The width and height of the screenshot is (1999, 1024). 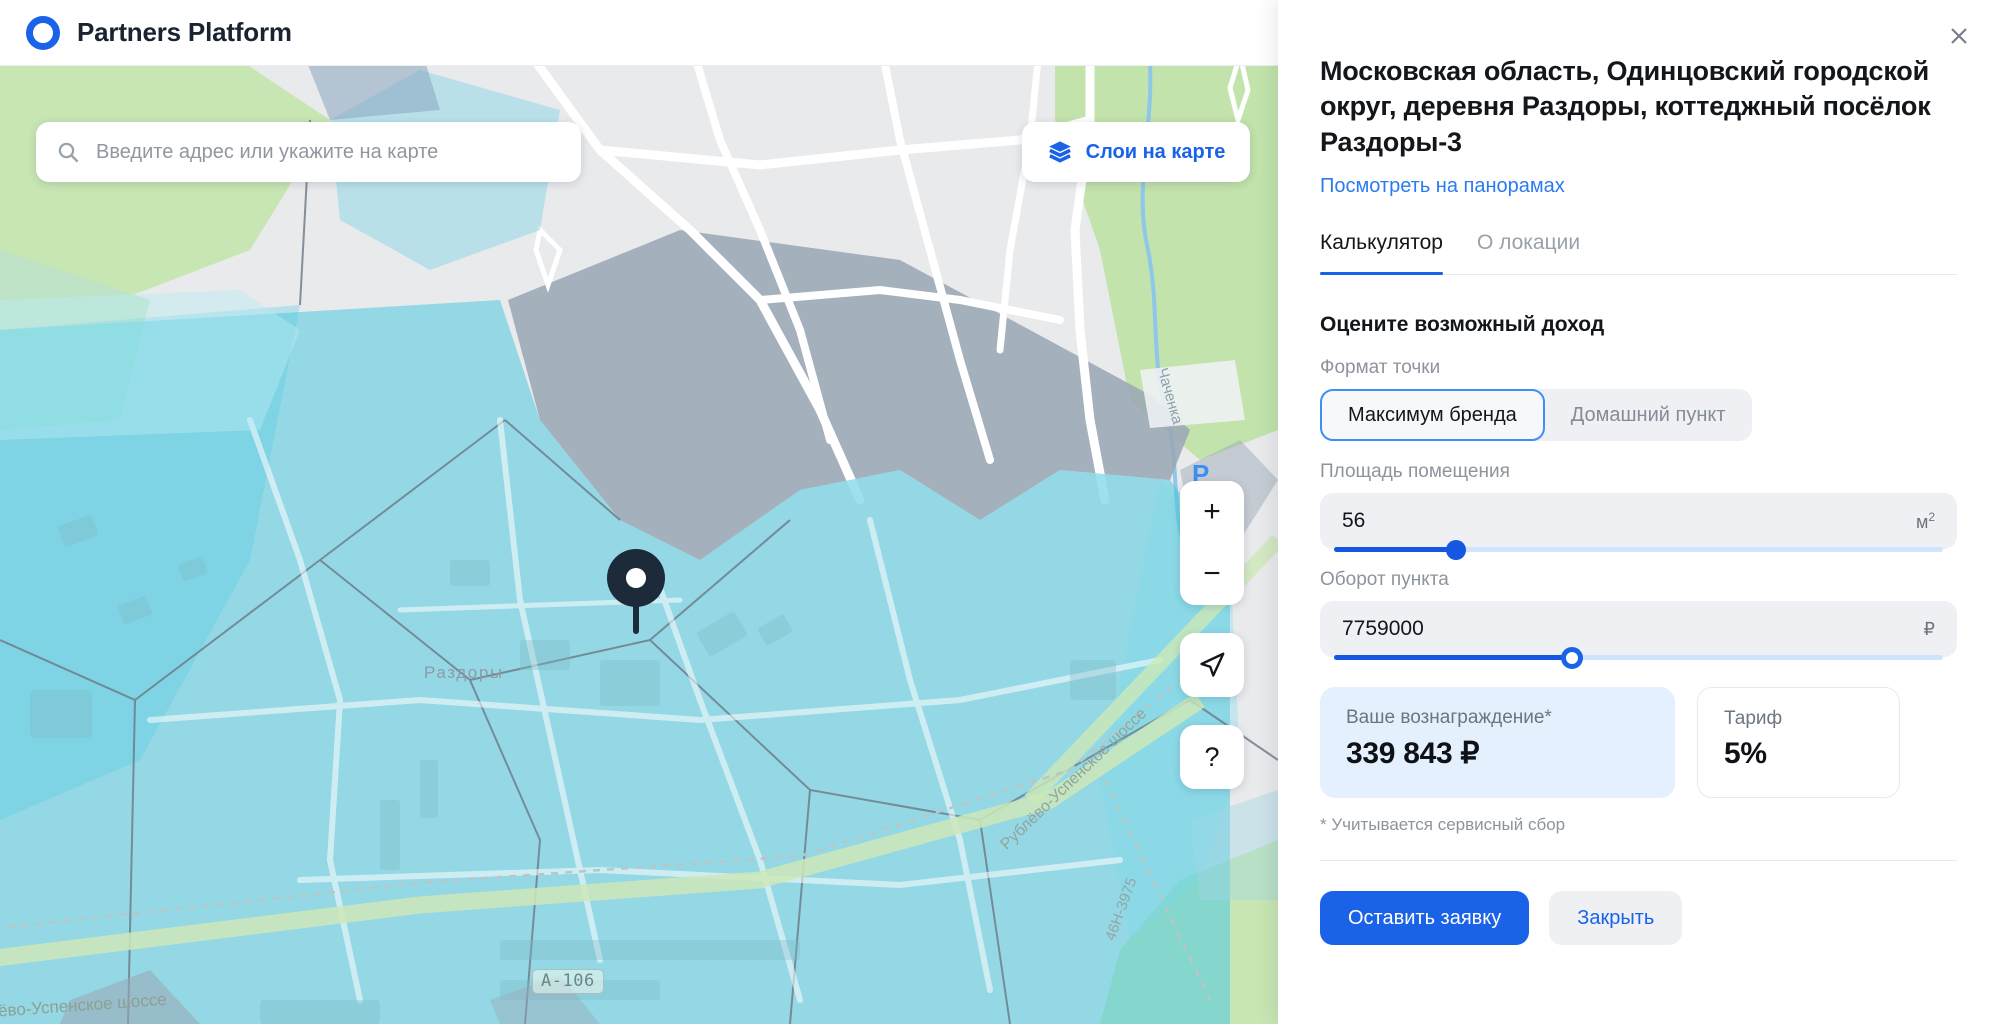 I want to click on address-search-box: Введите адрес или укажите на карте, so click(x=308, y=152).